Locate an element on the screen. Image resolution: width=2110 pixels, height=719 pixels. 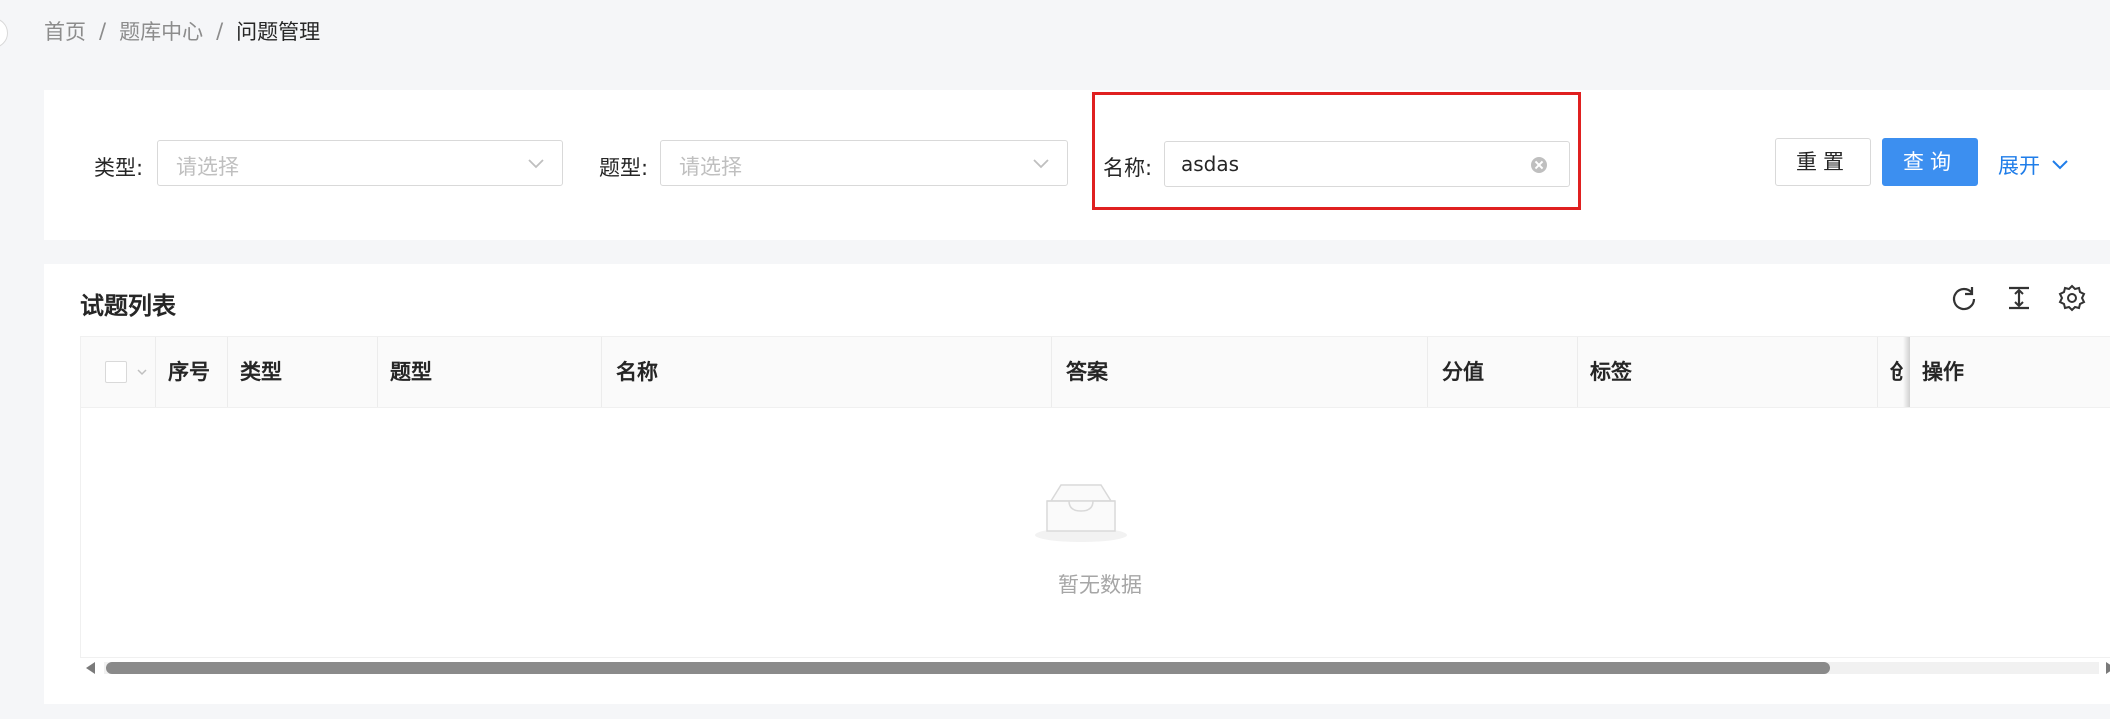
clear-icon is located at coordinates (1539, 165).